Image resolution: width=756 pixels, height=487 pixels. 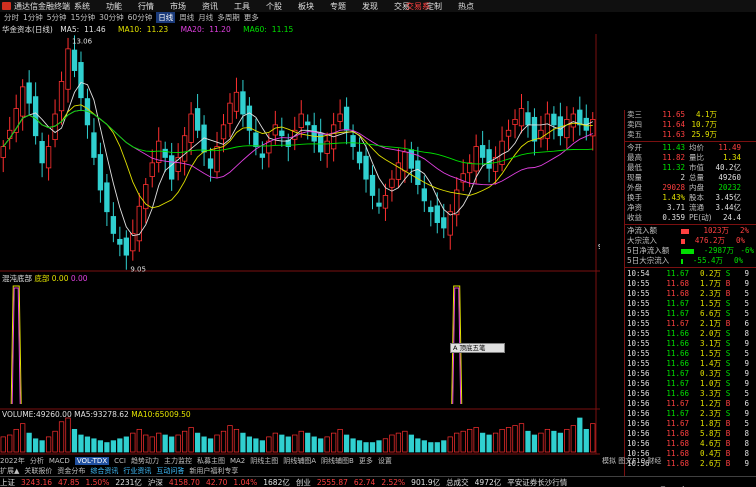 I want to click on divider, so click(x=690, y=141).